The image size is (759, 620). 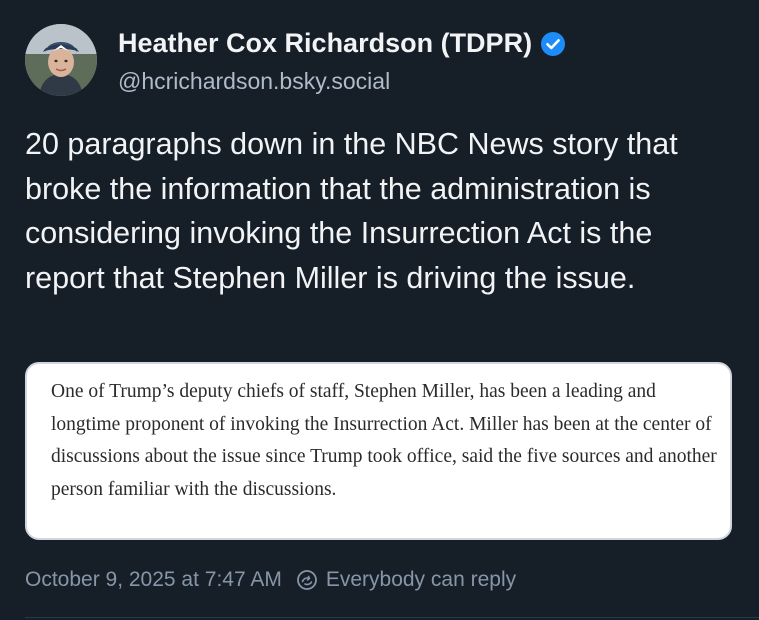 What do you see at coordinates (325, 43) in the screenshot?
I see `author-display-name: Heather Cox Richardson (TDPR)` at bounding box center [325, 43].